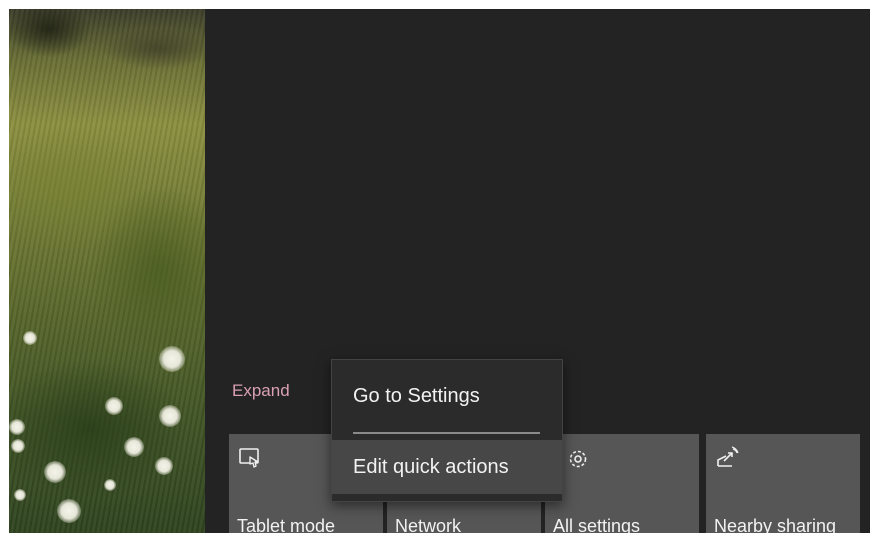  I want to click on menu-item-edit-quick-actions: Edit quick actions, so click(447, 467).